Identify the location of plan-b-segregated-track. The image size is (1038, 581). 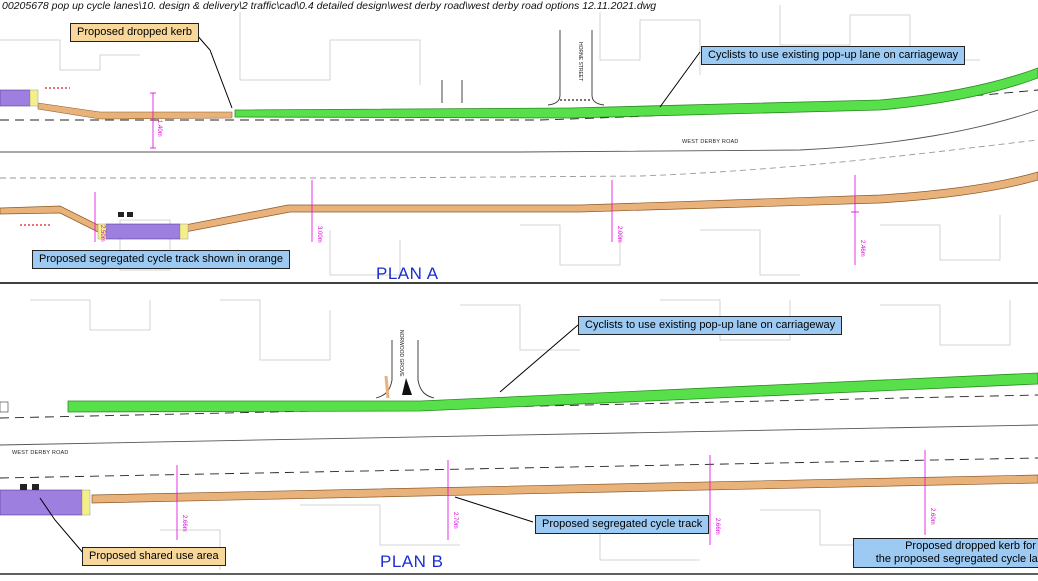
(564, 489).